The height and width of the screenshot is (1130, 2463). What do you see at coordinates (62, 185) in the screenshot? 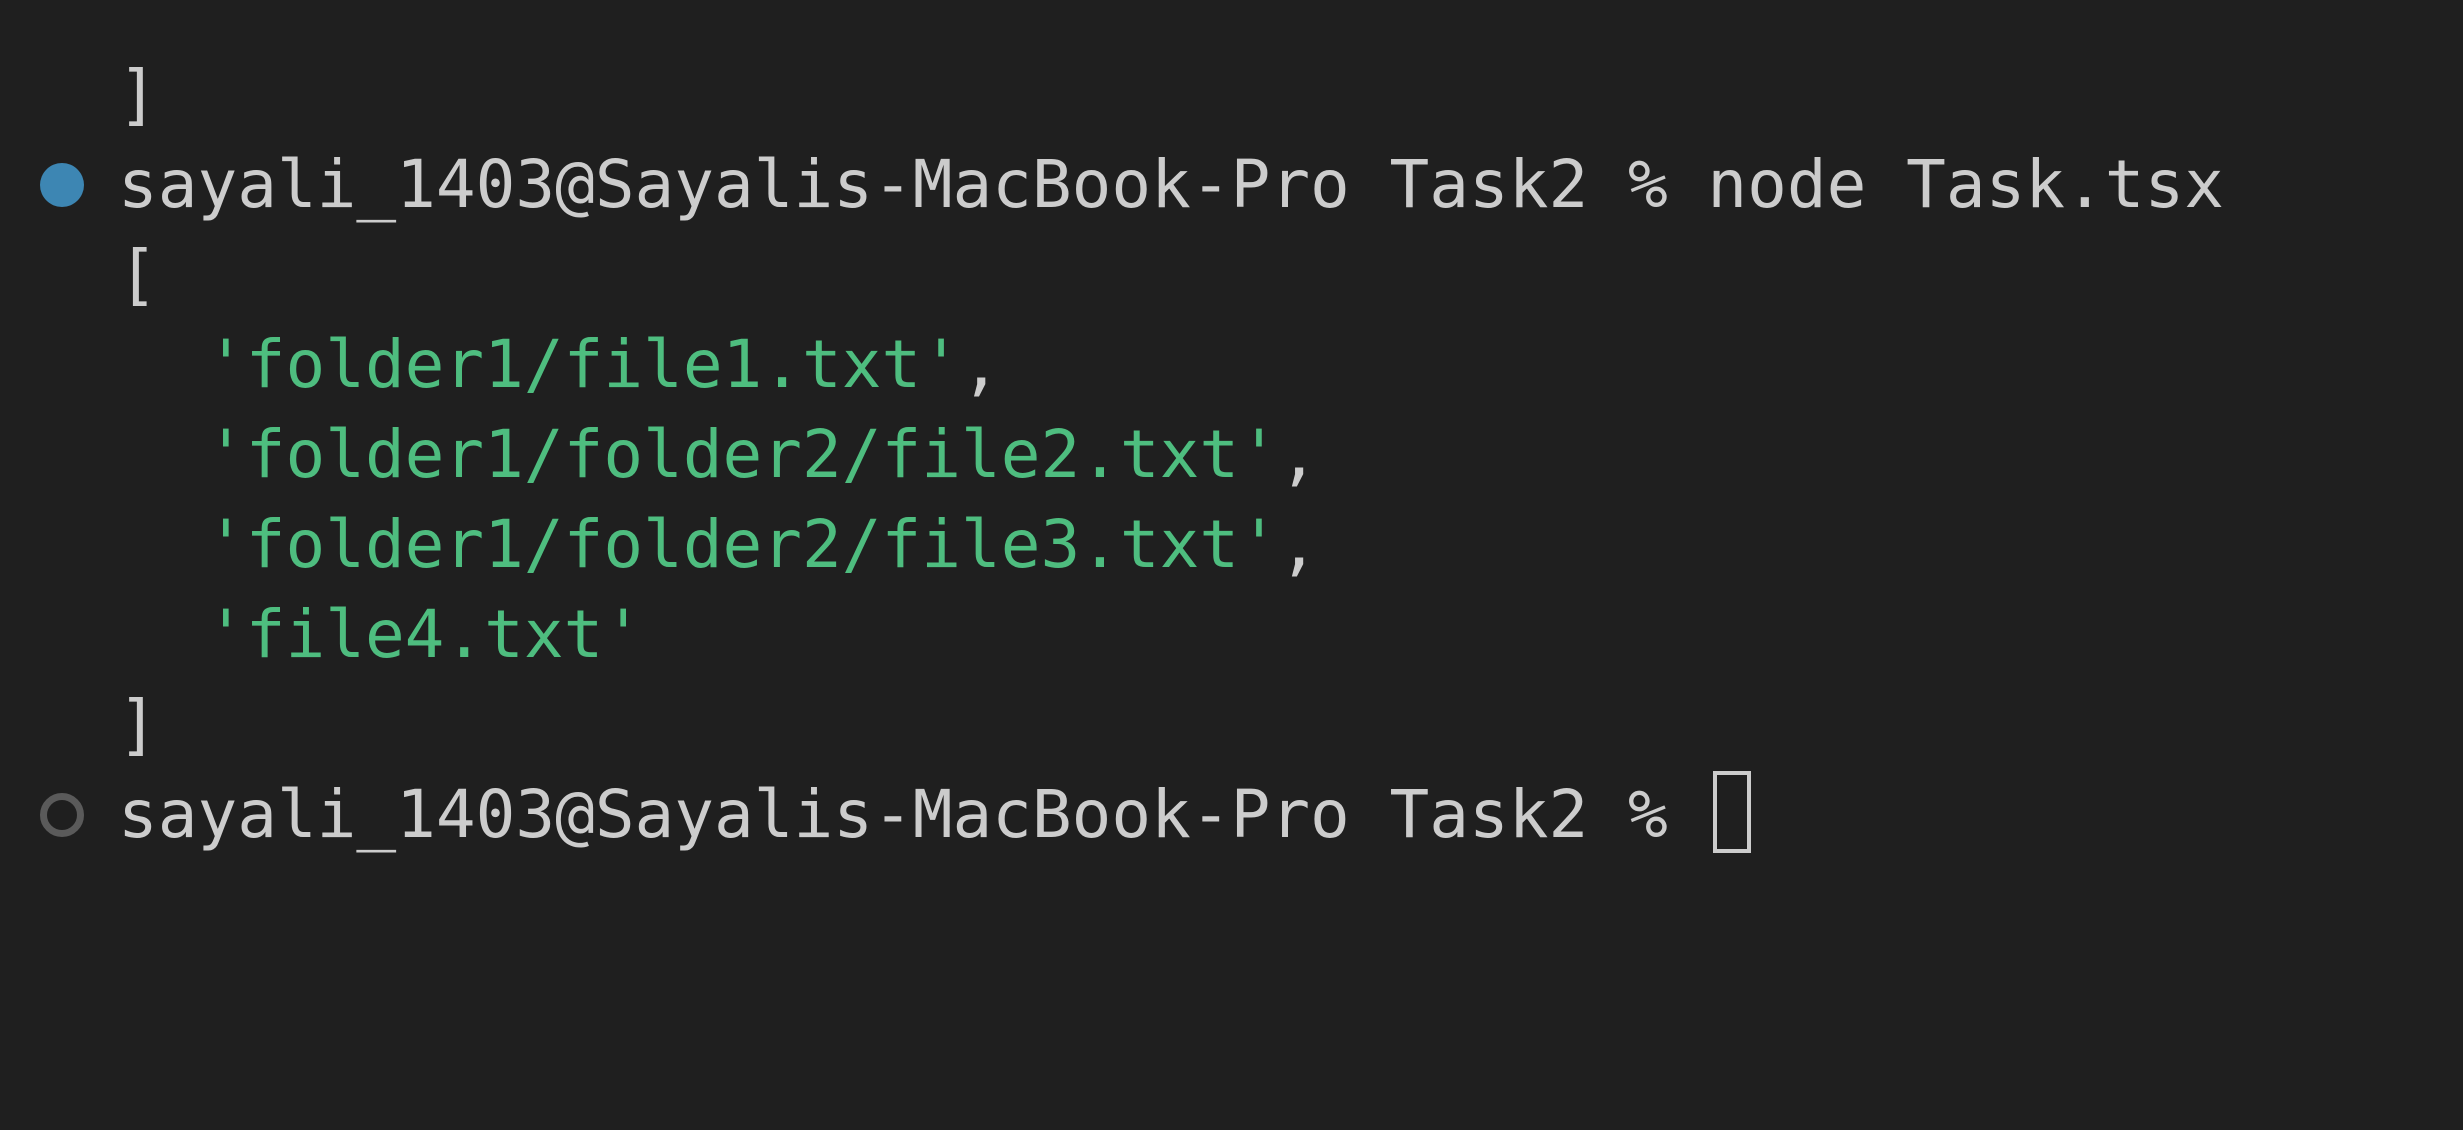
I see `command-success-decoration-icon` at bounding box center [62, 185].